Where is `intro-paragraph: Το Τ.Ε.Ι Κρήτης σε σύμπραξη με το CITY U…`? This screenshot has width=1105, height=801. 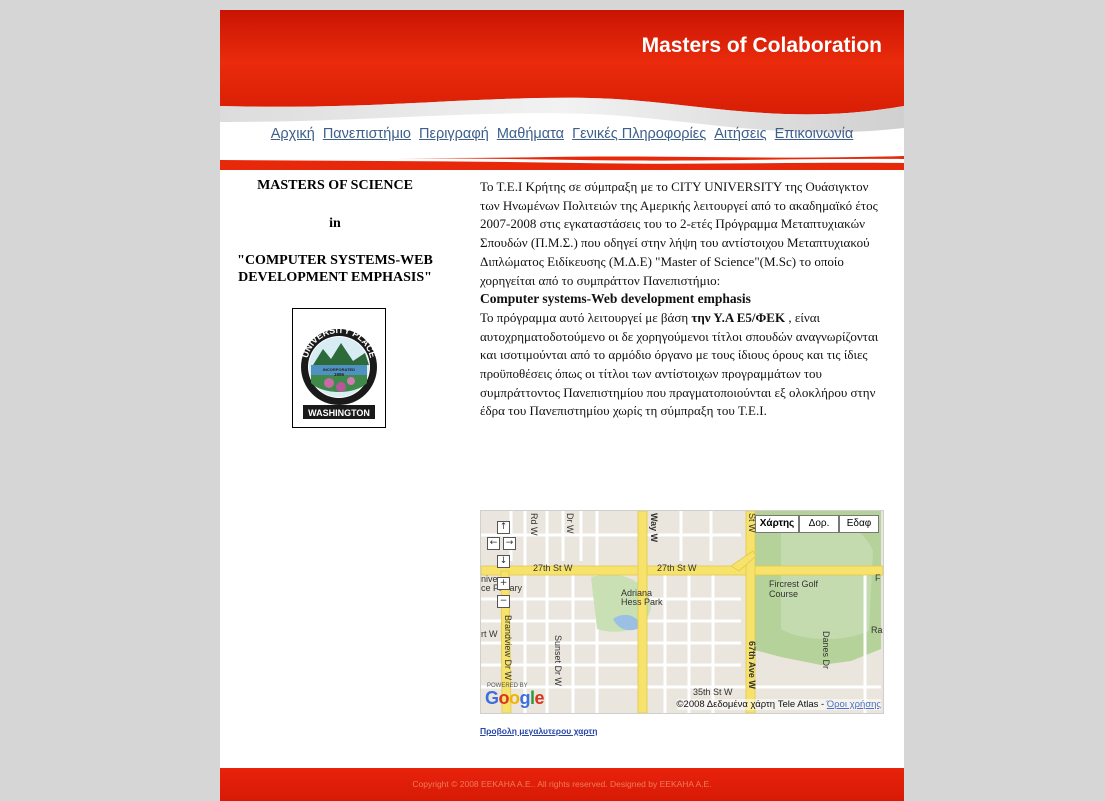 intro-paragraph: Το Τ.Ε.Ι Κρήτης σε σύμπραξη με το CITY U… is located at coordinates (679, 233).